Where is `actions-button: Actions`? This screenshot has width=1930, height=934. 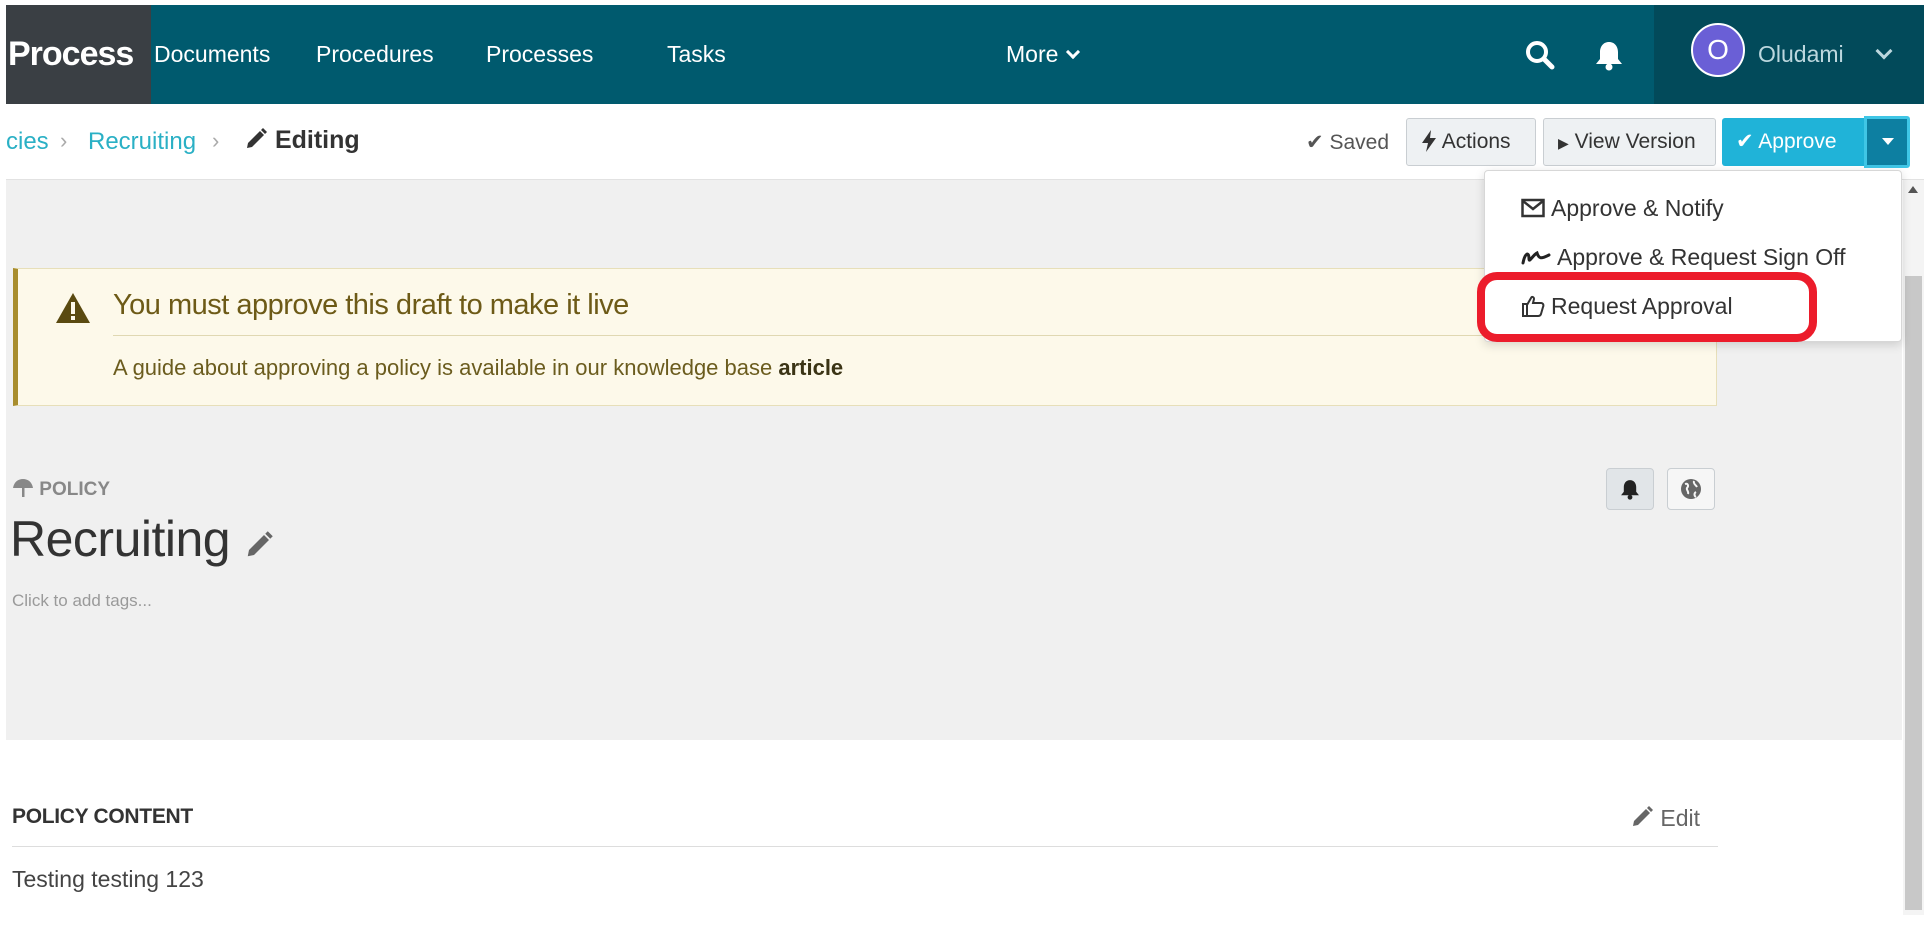
actions-button: Actions is located at coordinates (1471, 142).